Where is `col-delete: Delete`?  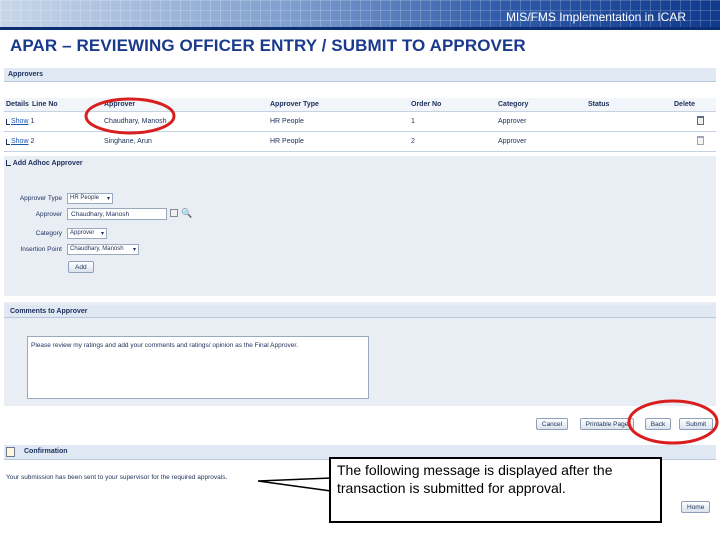 col-delete: Delete is located at coordinates (694, 105).